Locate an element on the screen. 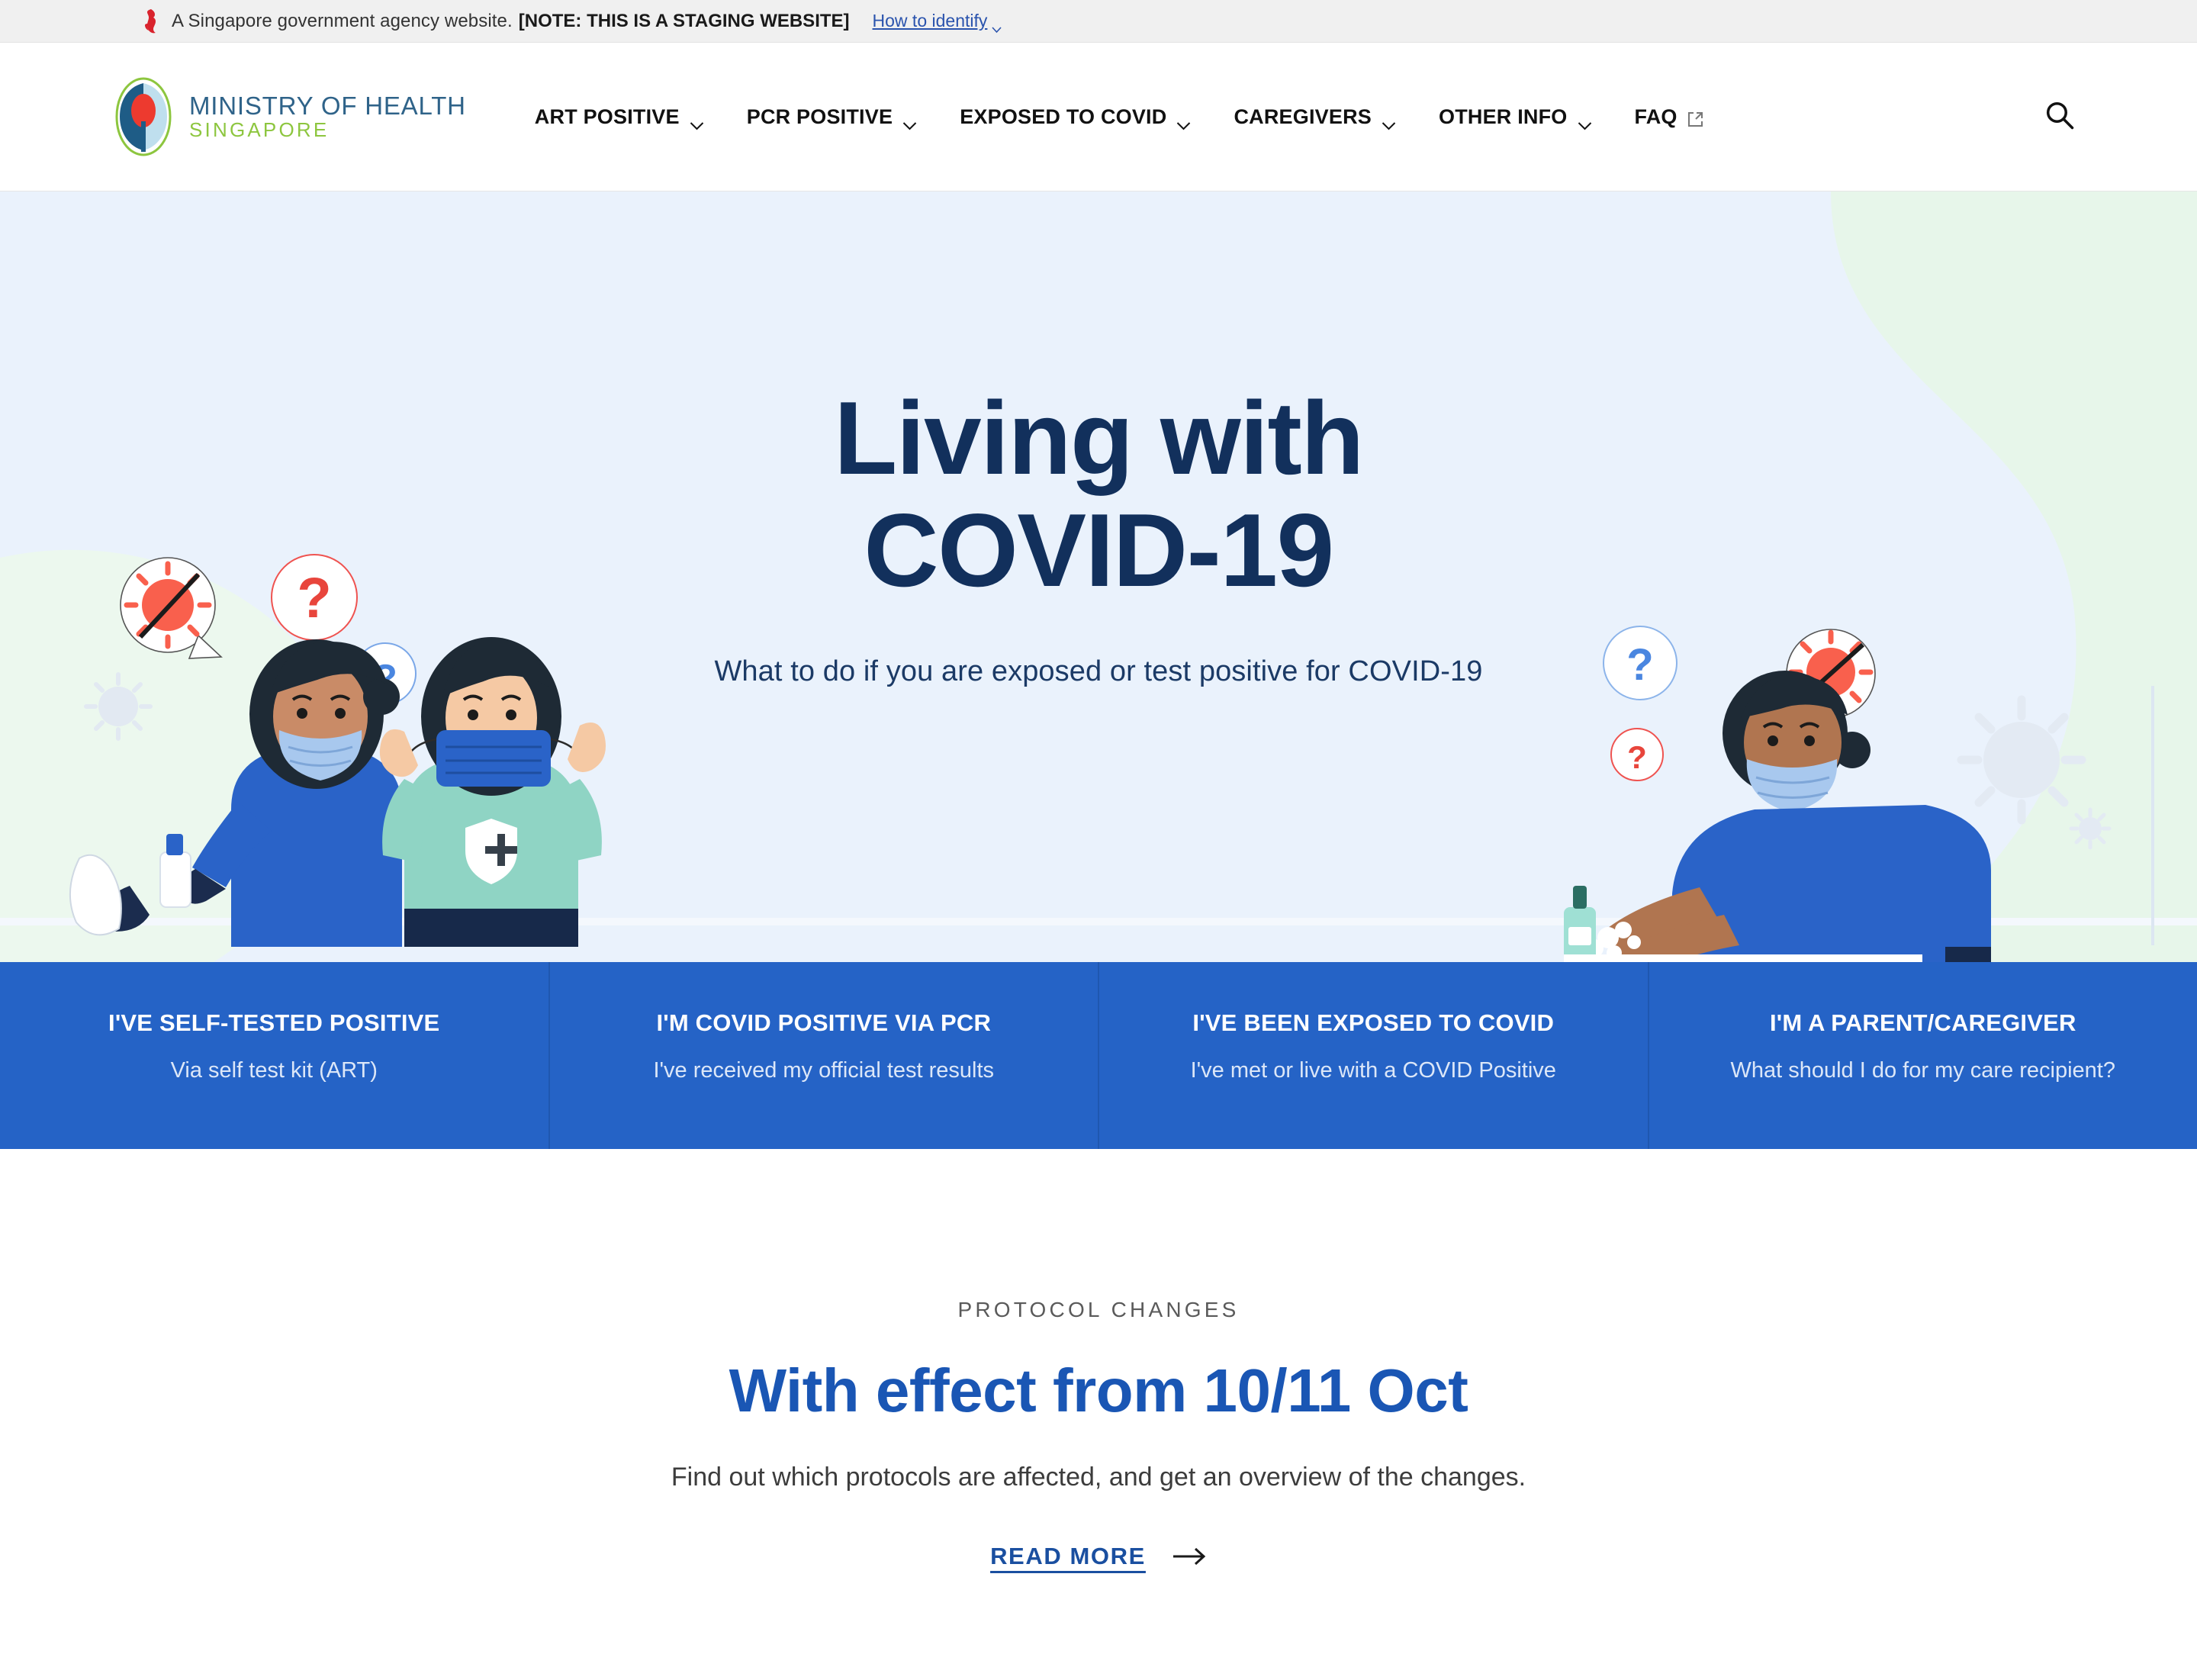 The image size is (2197, 1680). how-to-identify-label: How to identify is located at coordinates (930, 21).